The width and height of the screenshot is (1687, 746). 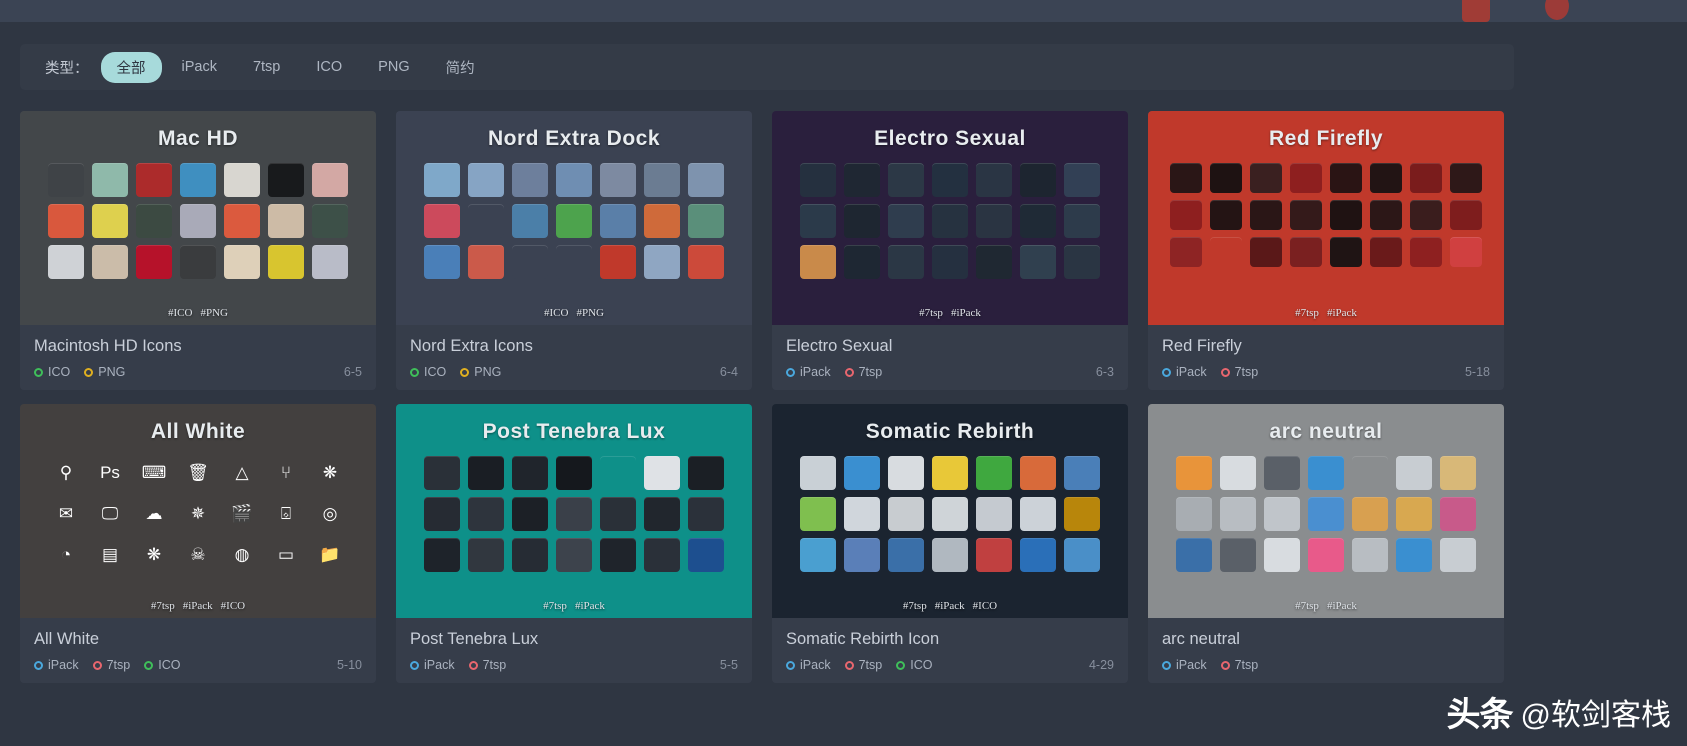 What do you see at coordinates (131, 67) in the screenshot?
I see `filter-chip-0: 全部` at bounding box center [131, 67].